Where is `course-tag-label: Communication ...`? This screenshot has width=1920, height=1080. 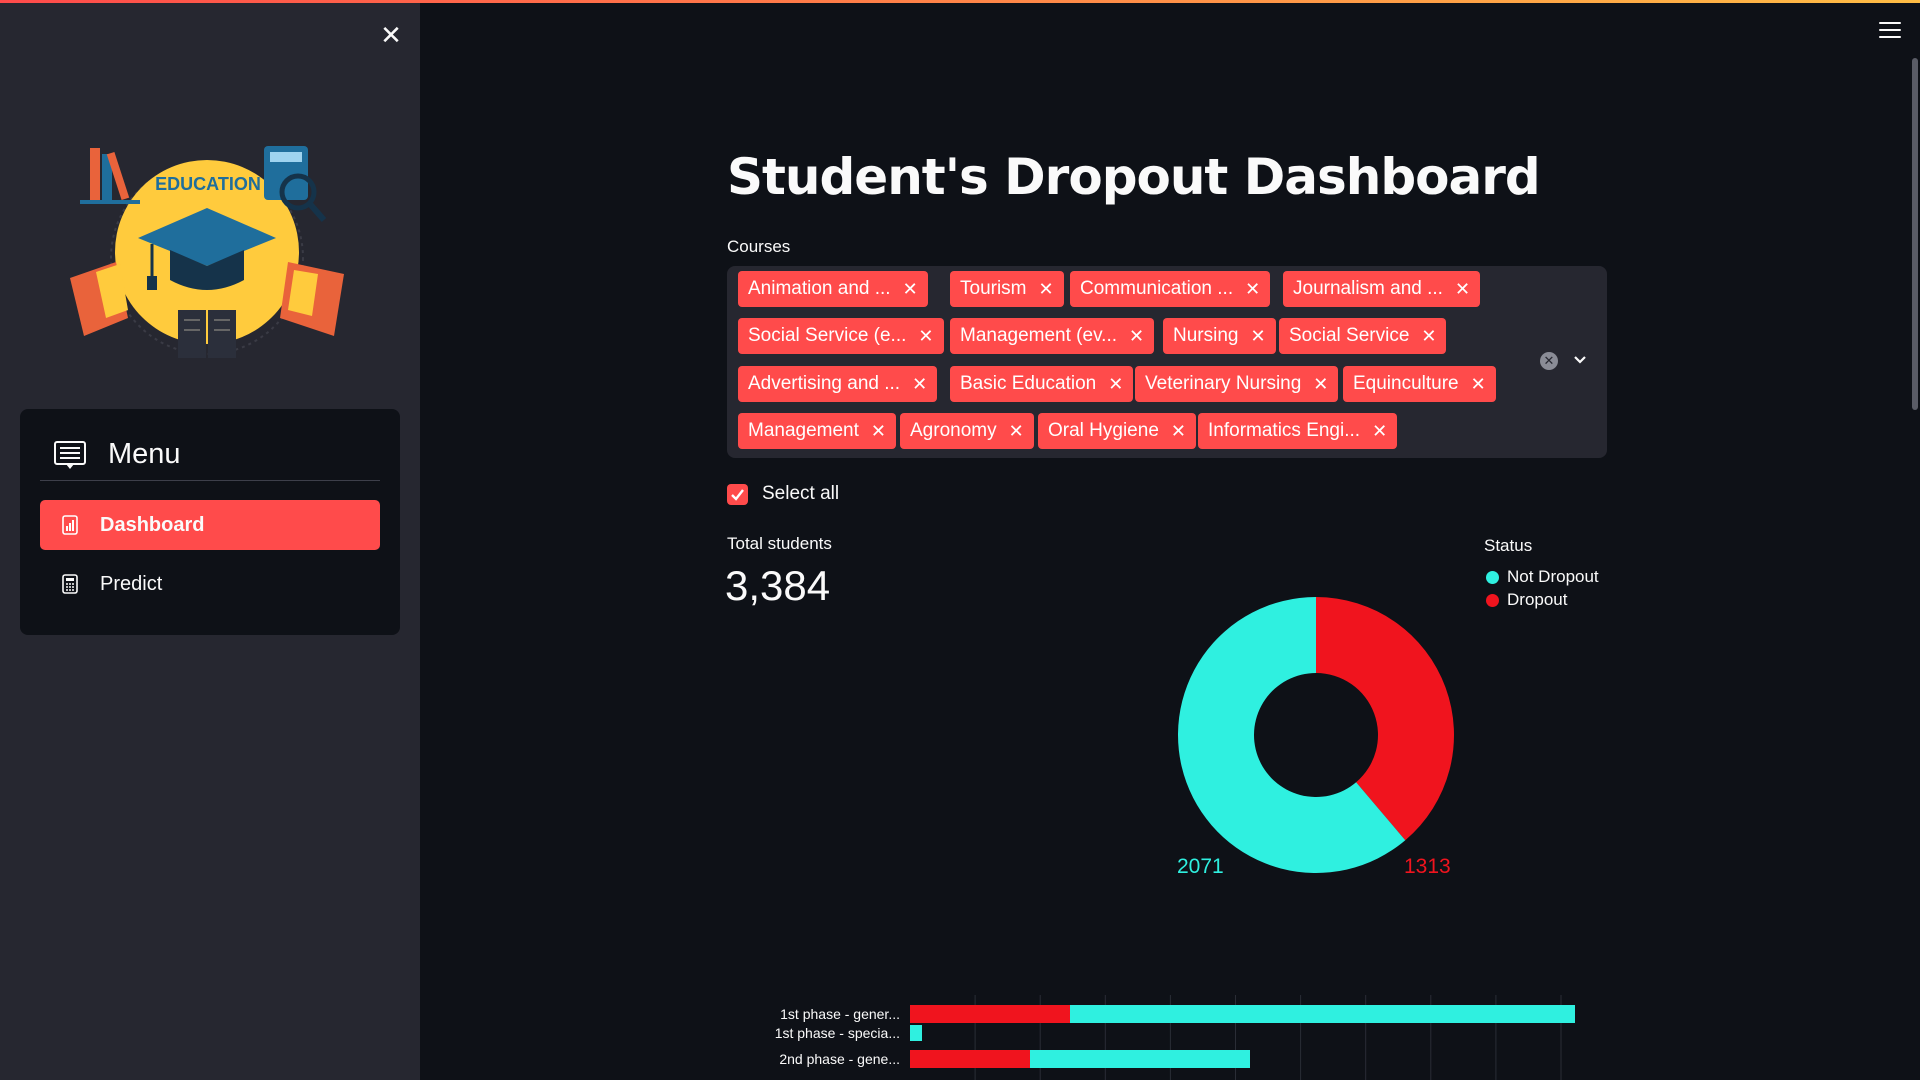
course-tag-label: Communication ... is located at coordinates (1157, 288).